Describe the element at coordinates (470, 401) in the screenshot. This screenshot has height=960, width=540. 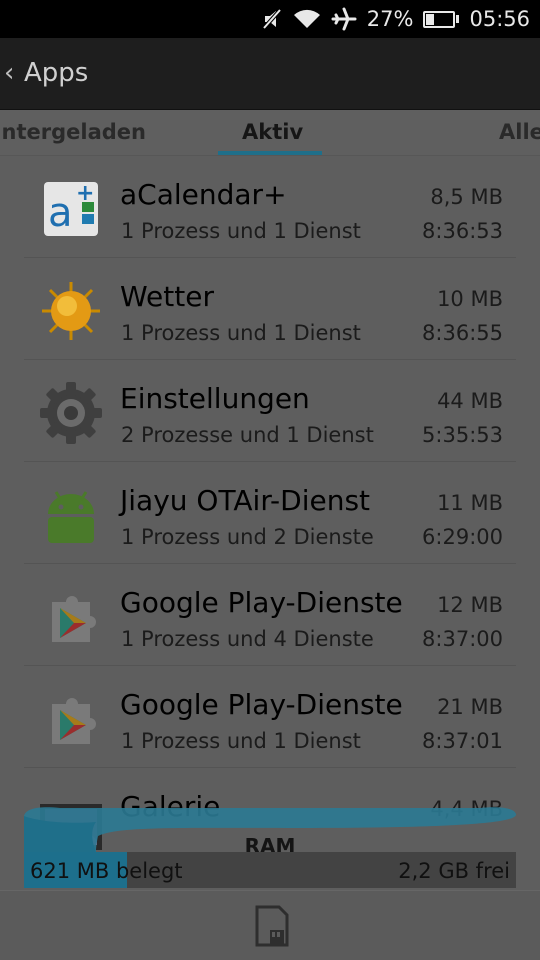
I see `app-memory-size: 44 MB` at that location.